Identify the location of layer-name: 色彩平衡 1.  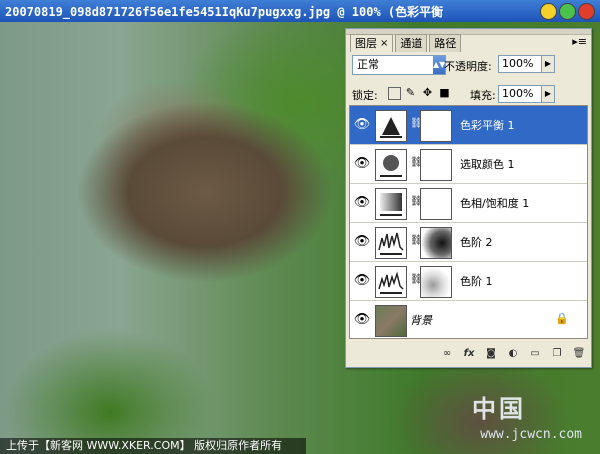
(487, 125).